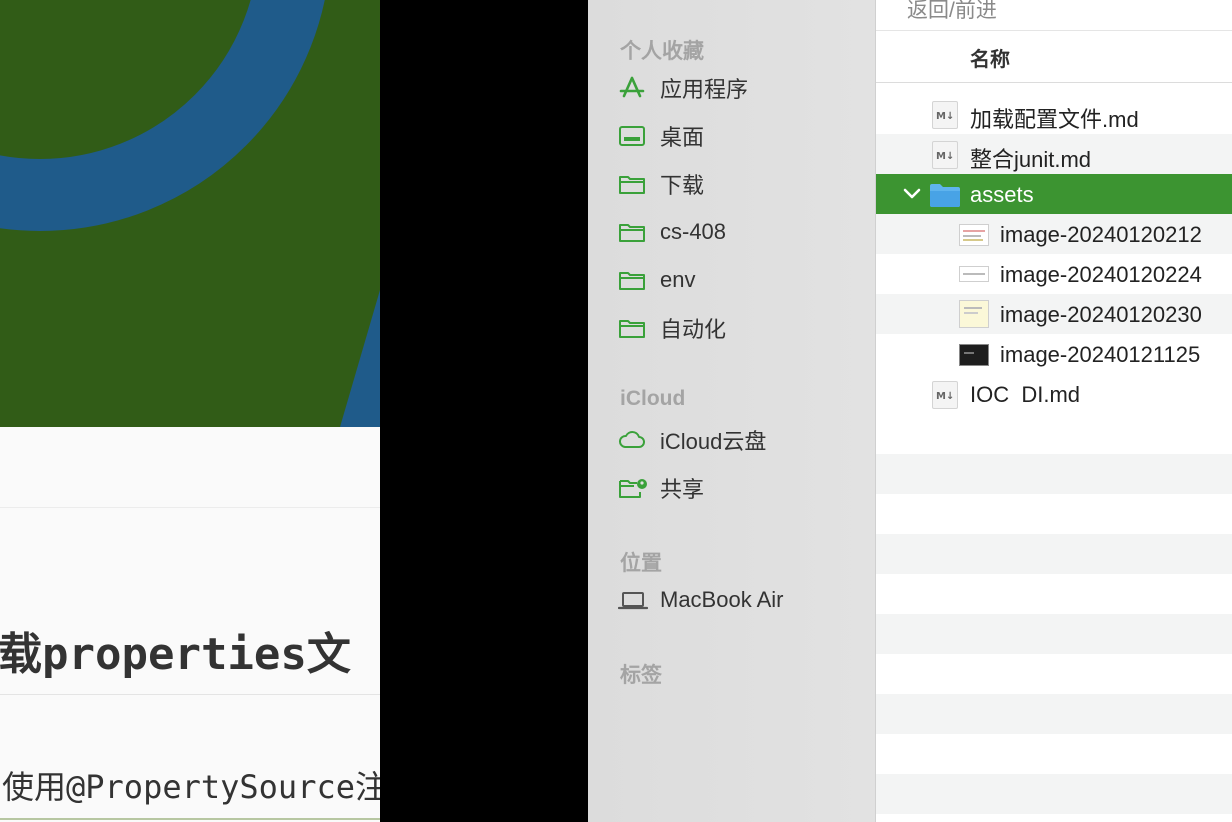  Describe the element at coordinates (1002, 194) in the screenshot. I see `folder-name: assets` at that location.